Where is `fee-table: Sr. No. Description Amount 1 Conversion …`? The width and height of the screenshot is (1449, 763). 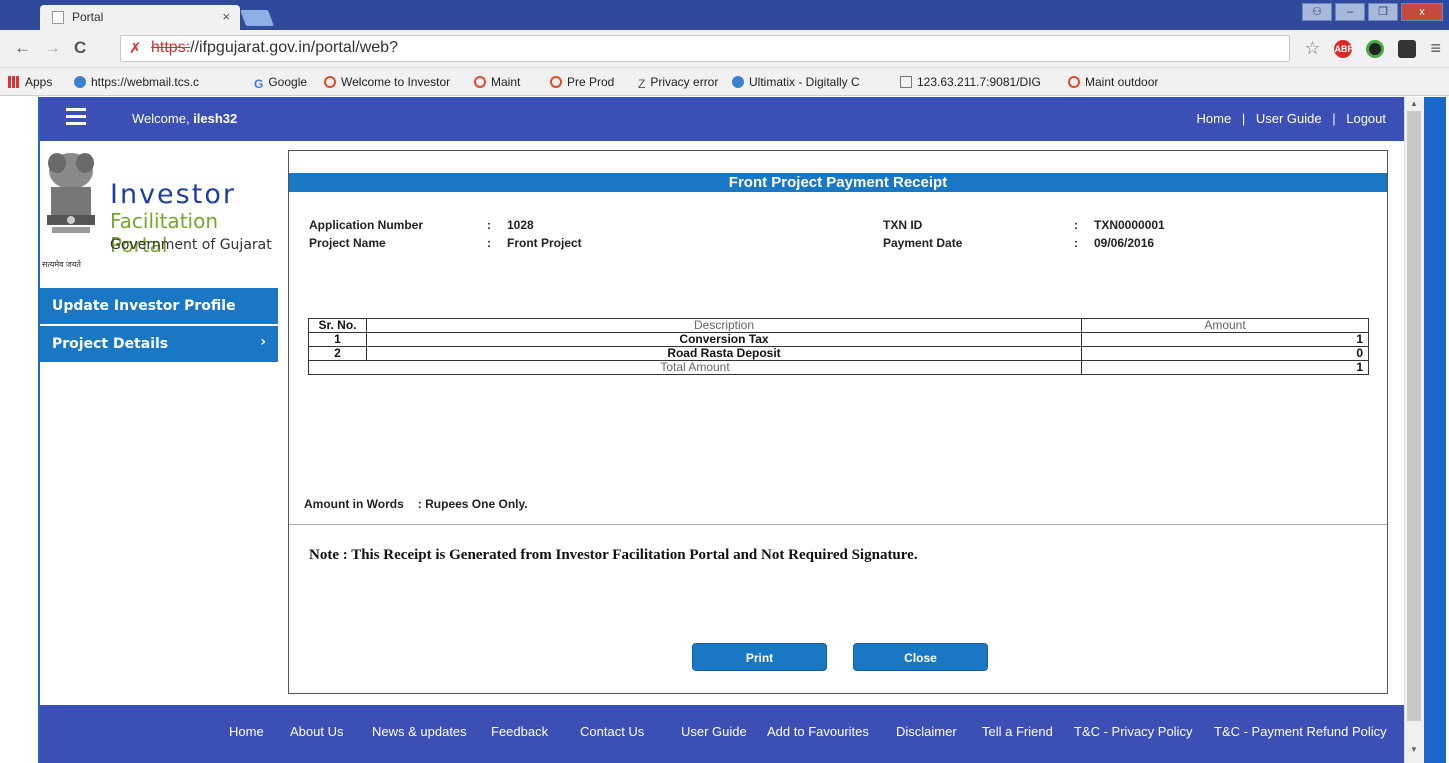 fee-table: Sr. No. Description Amount 1 Conversion … is located at coordinates (838, 346).